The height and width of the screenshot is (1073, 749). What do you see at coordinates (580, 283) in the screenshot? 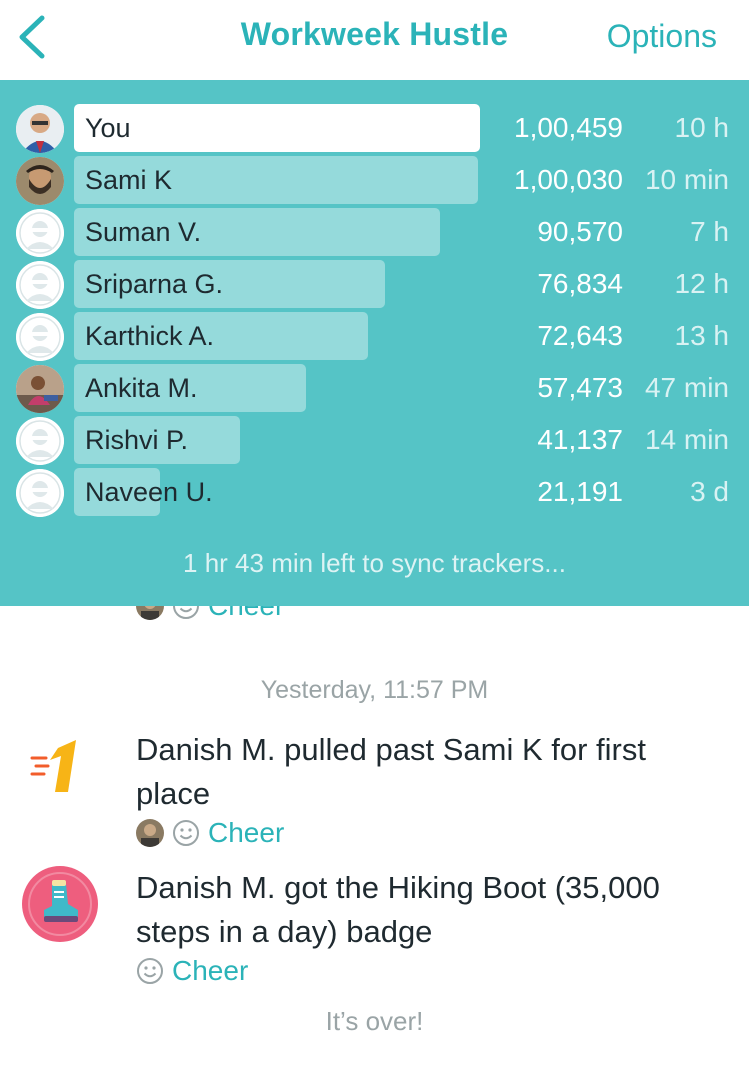
I see `step-count: 76,834` at bounding box center [580, 283].